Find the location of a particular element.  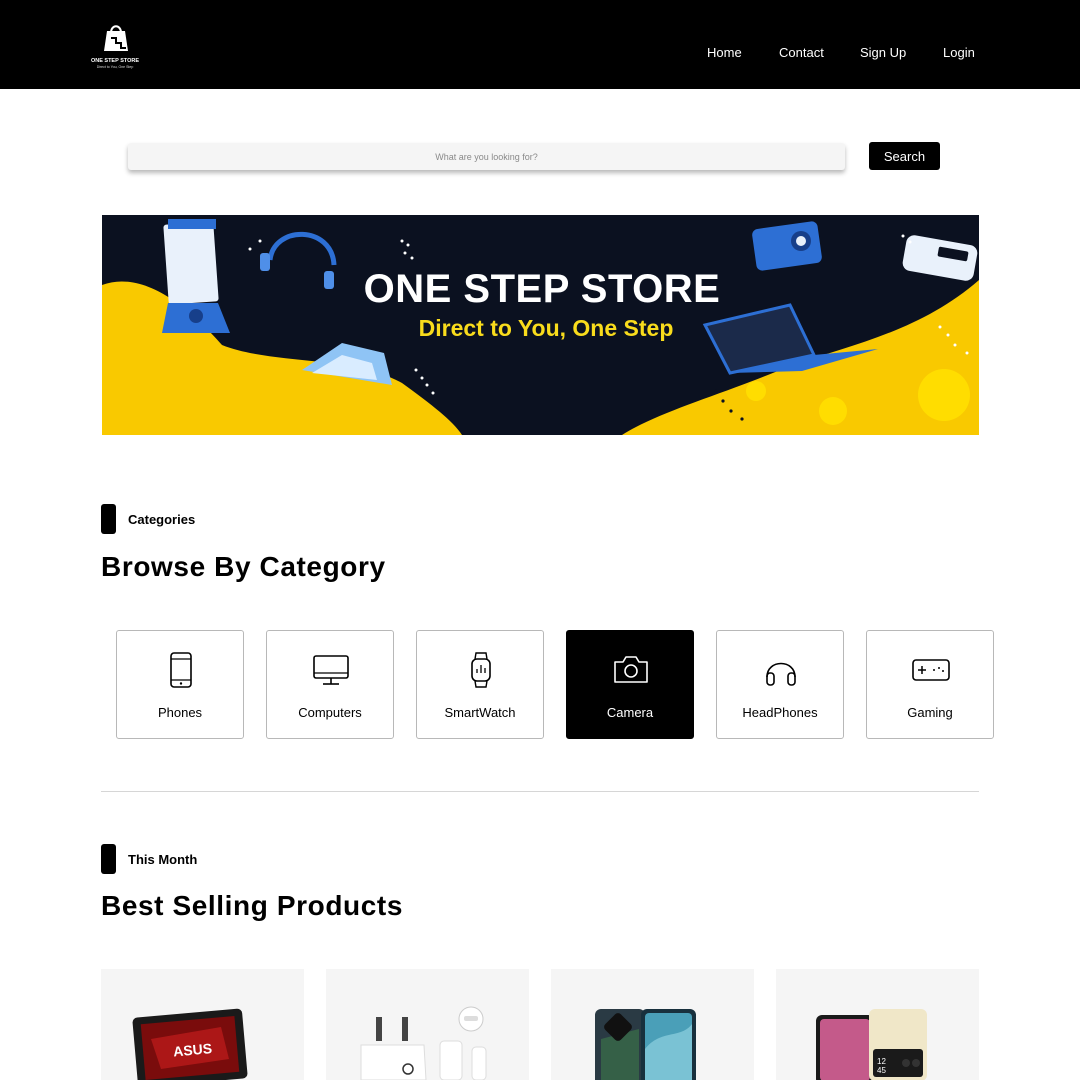

product-card-smartphone is located at coordinates (652, 1024).